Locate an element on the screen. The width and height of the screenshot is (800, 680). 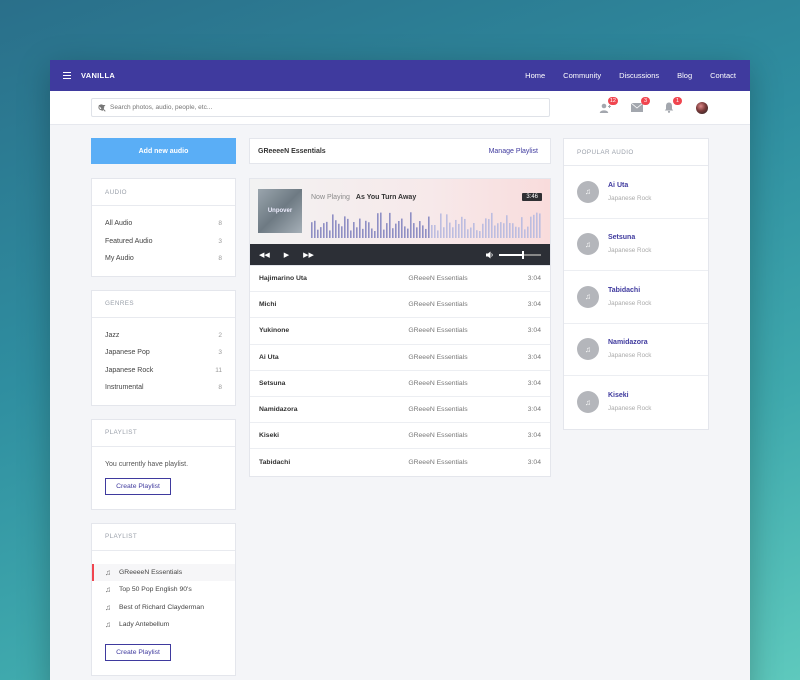
audio-item-all: All Audio 8 is located at coordinates (163, 224).